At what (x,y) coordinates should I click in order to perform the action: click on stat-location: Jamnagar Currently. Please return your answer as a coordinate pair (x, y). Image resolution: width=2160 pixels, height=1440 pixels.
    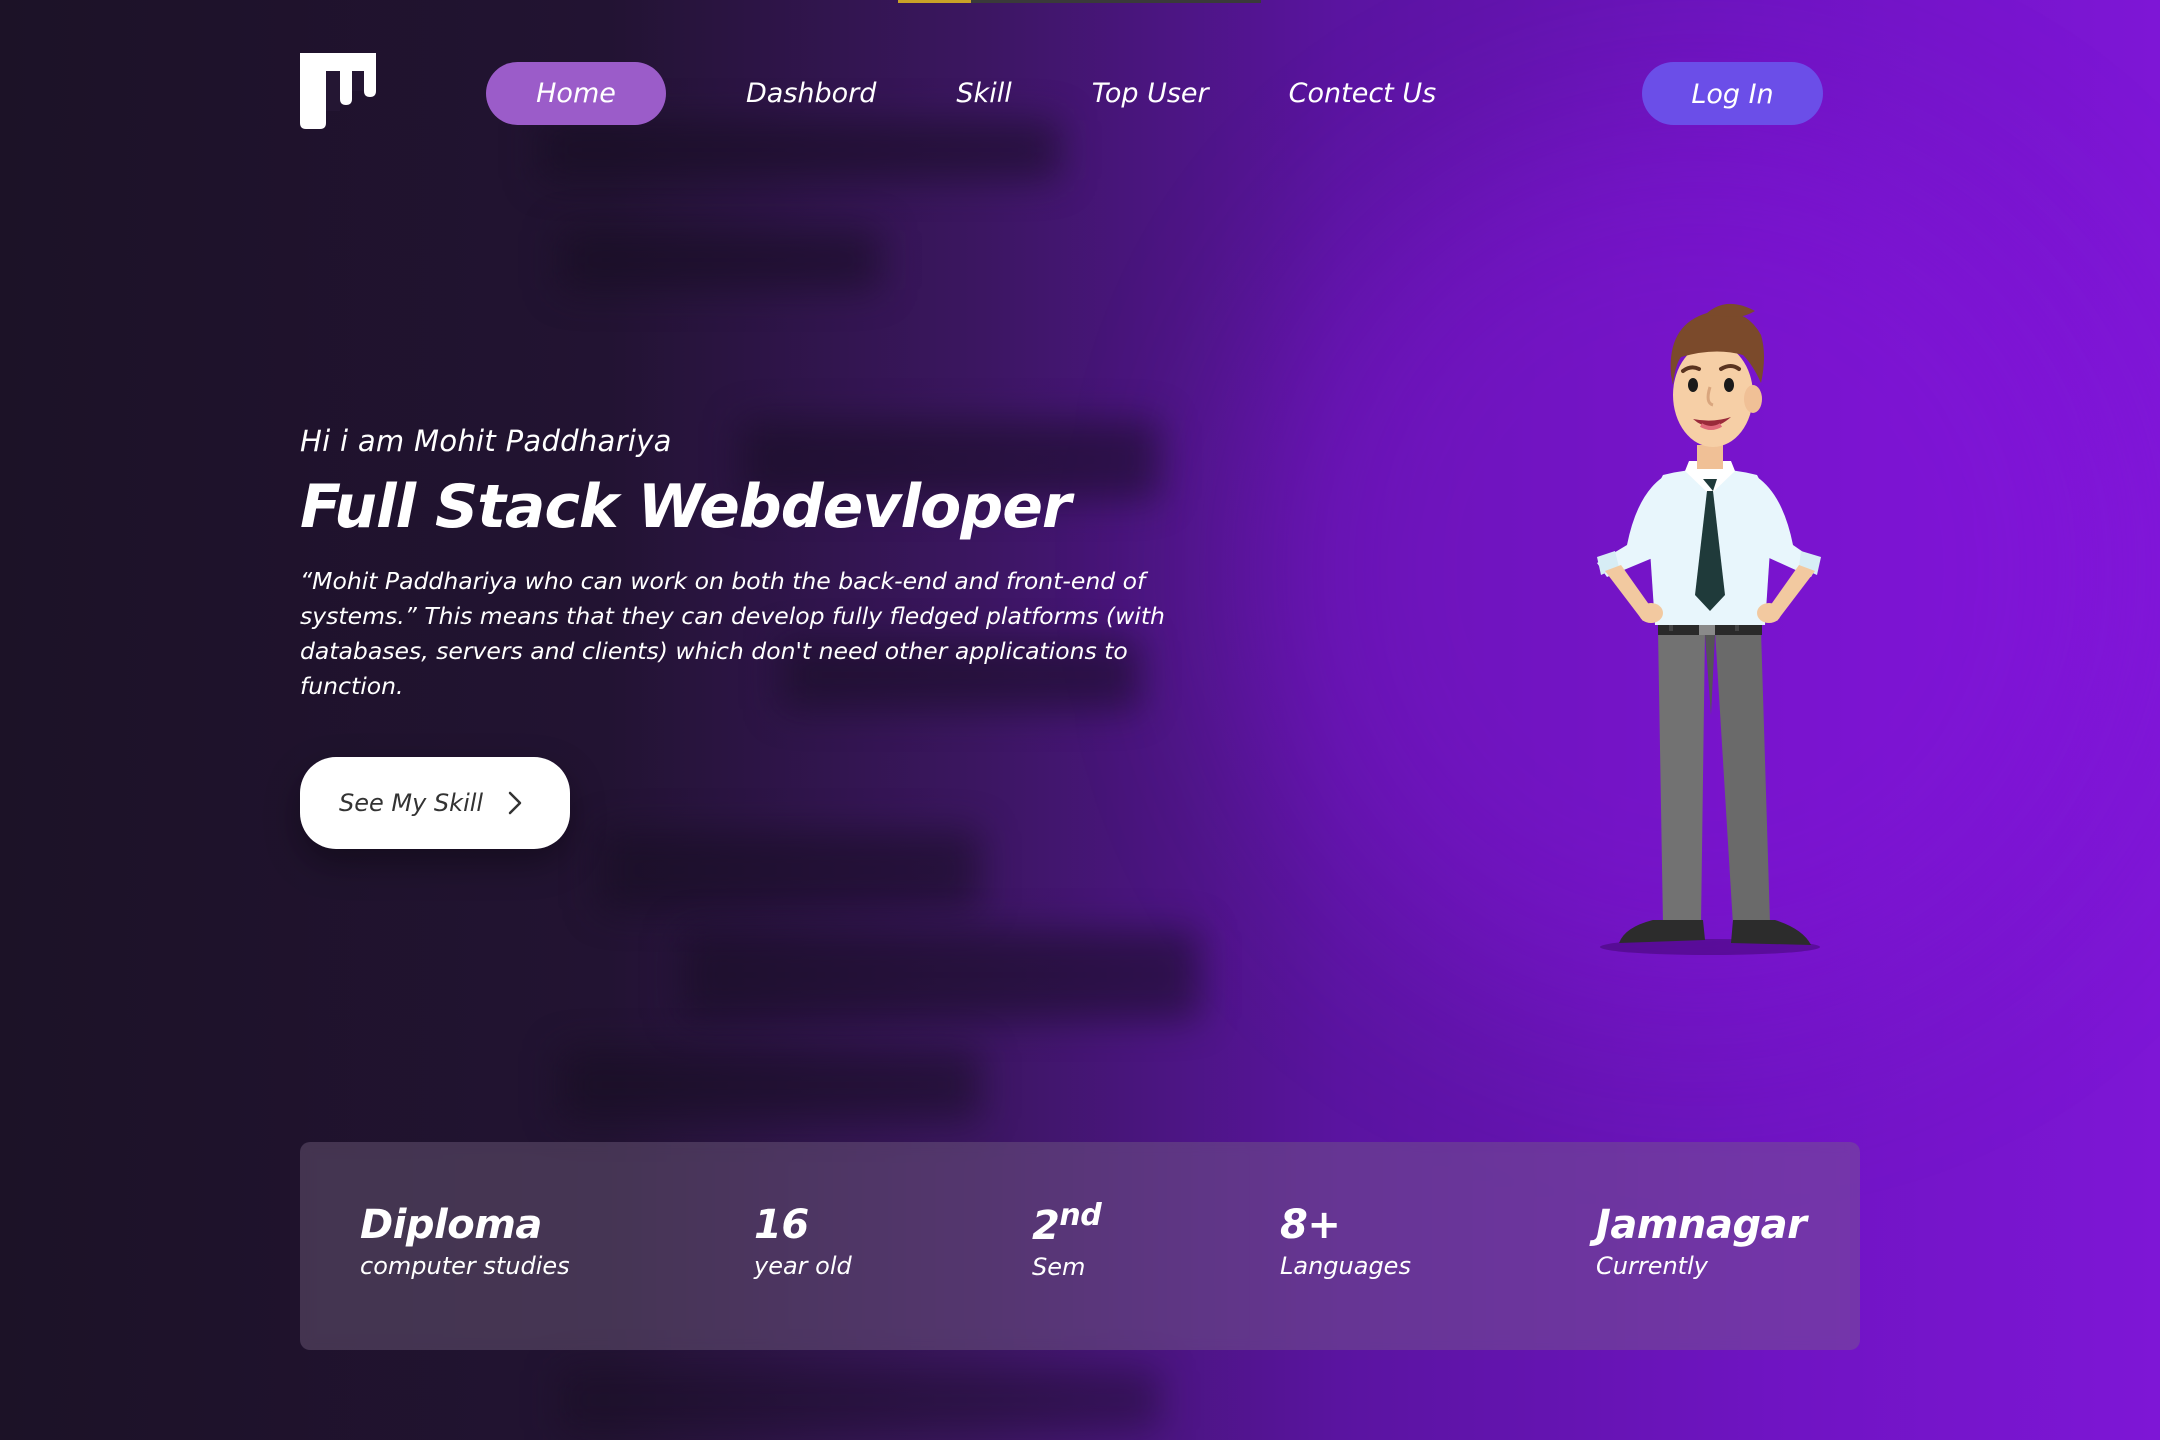
    Looking at the image, I should click on (1701, 1241).